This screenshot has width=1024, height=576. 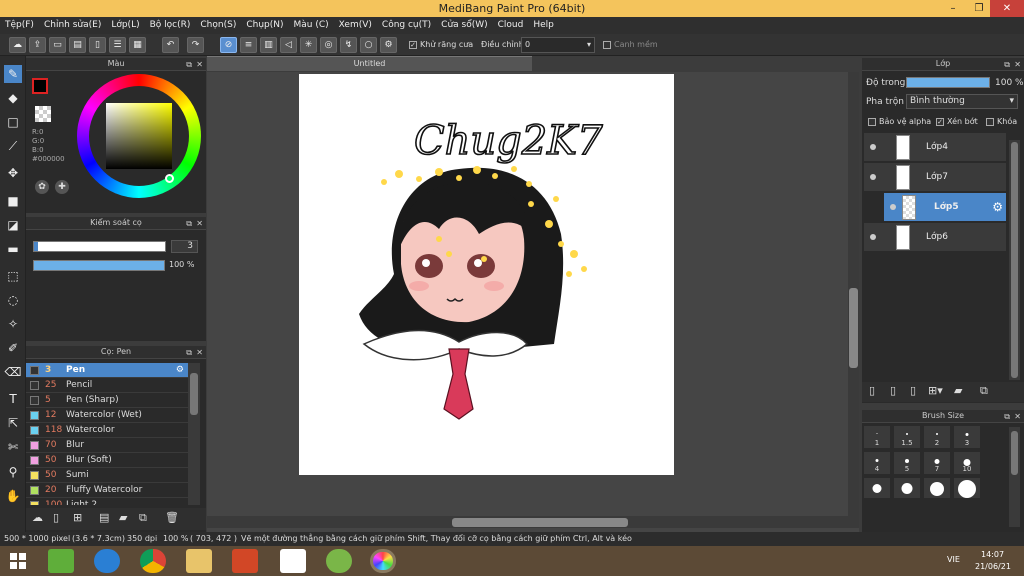 I want to click on brush-size-cell: 5, so click(x=907, y=463).